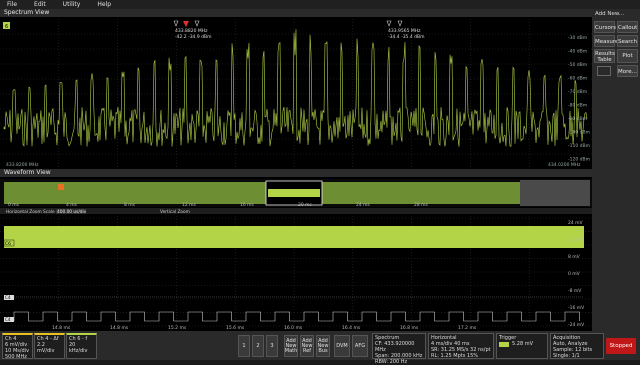 The width and height of the screenshot is (640, 365). I want to click on measure-button: Measure, so click(606, 41).